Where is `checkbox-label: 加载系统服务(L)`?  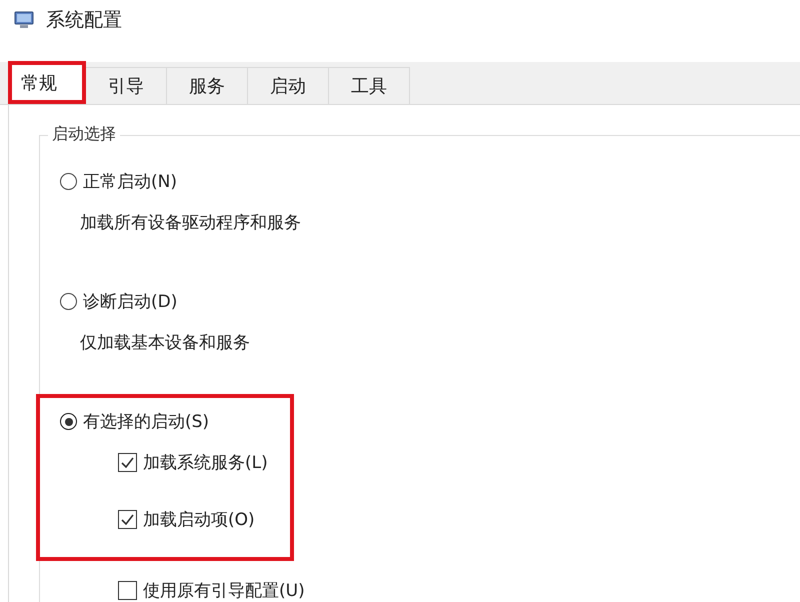
checkbox-label: 加载系统服务(L) is located at coordinates (205, 463).